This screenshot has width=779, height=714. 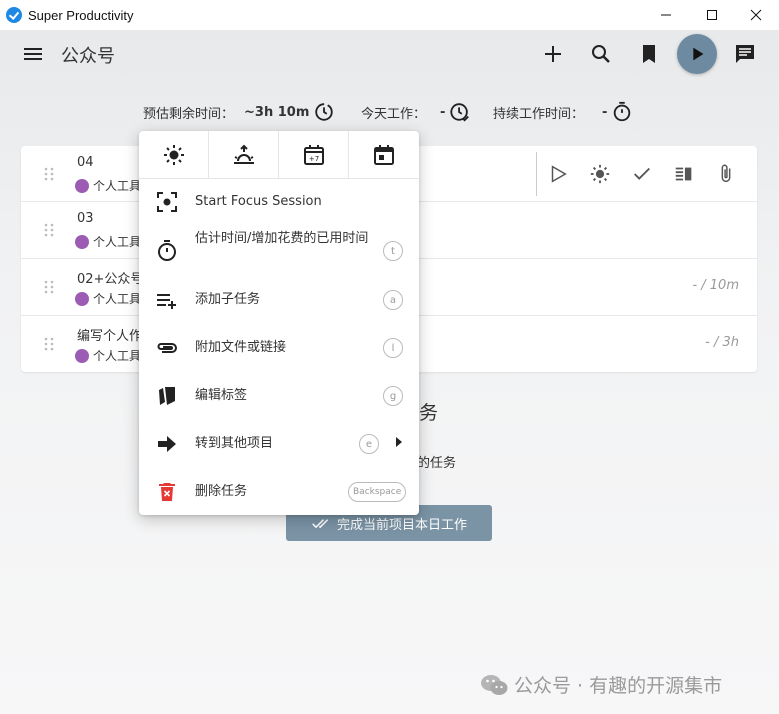 What do you see at coordinates (605, 112) in the screenshot?
I see `session-work-value: -` at bounding box center [605, 112].